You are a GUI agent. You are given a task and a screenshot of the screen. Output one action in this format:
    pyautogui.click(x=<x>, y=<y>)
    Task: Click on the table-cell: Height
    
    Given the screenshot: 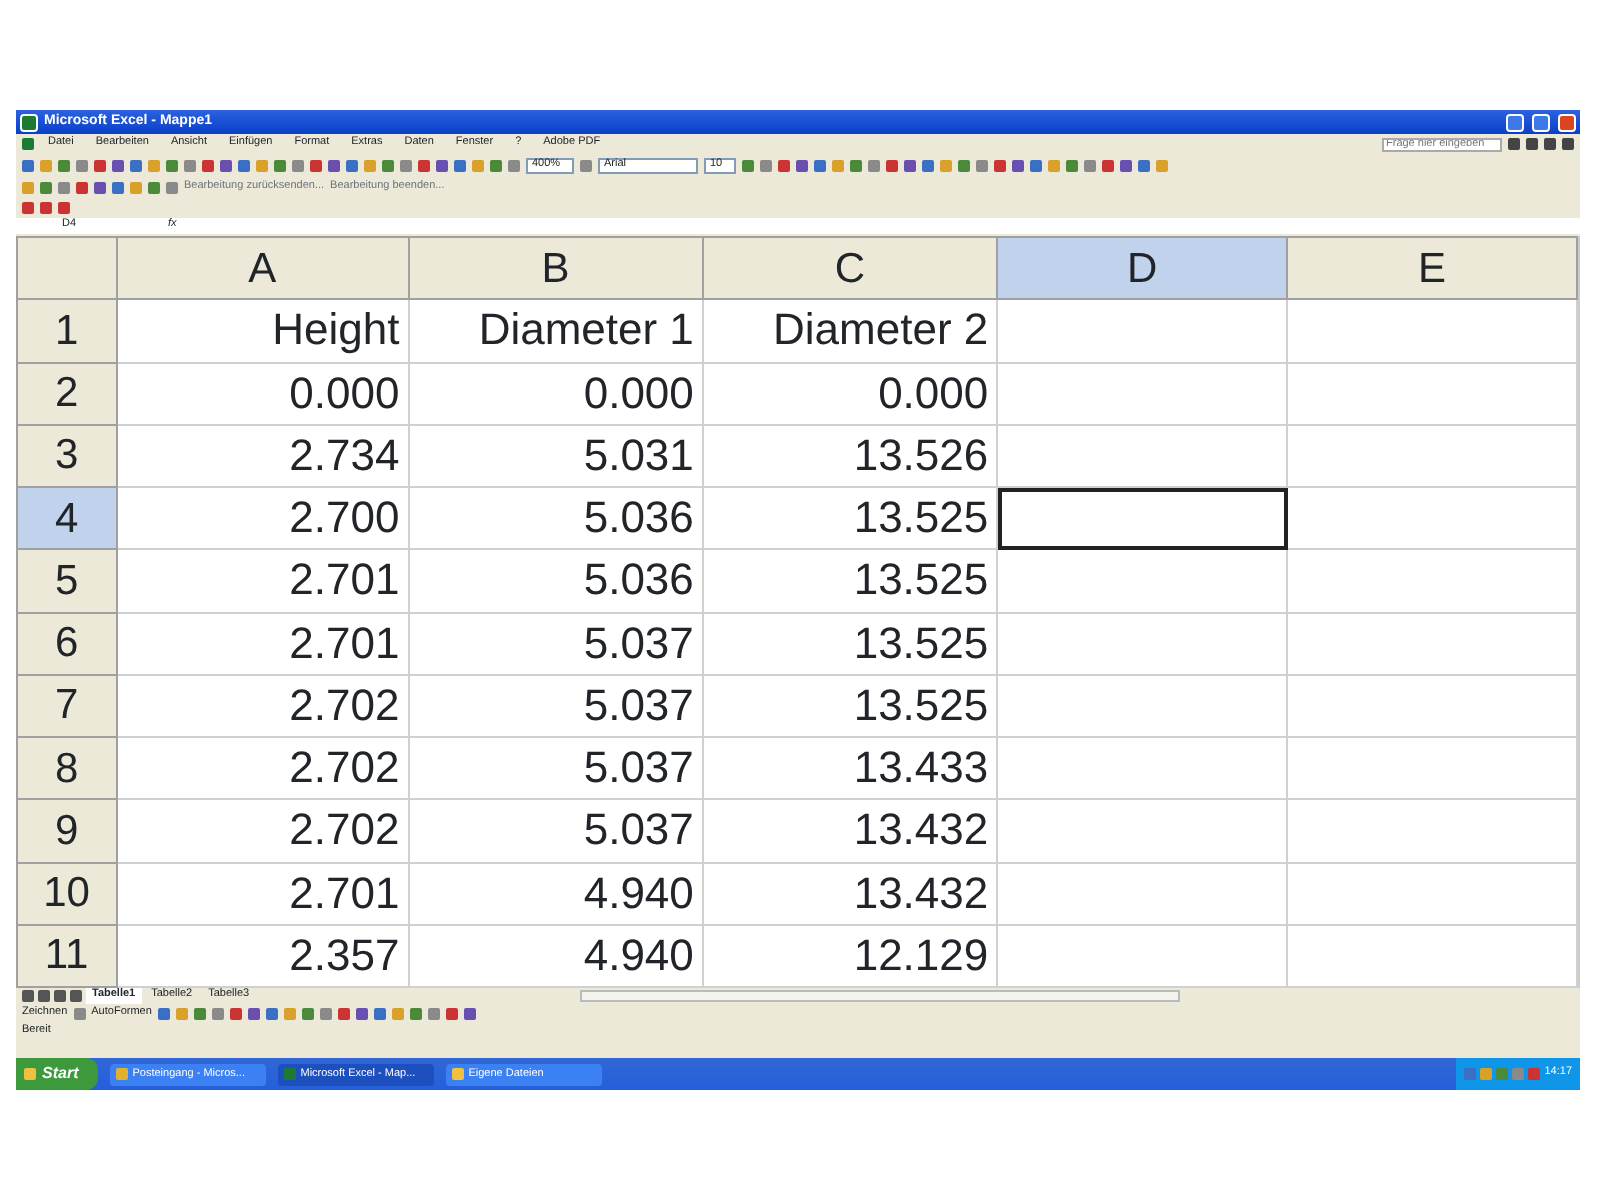 What is the action you would take?
    pyautogui.click(x=262, y=330)
    